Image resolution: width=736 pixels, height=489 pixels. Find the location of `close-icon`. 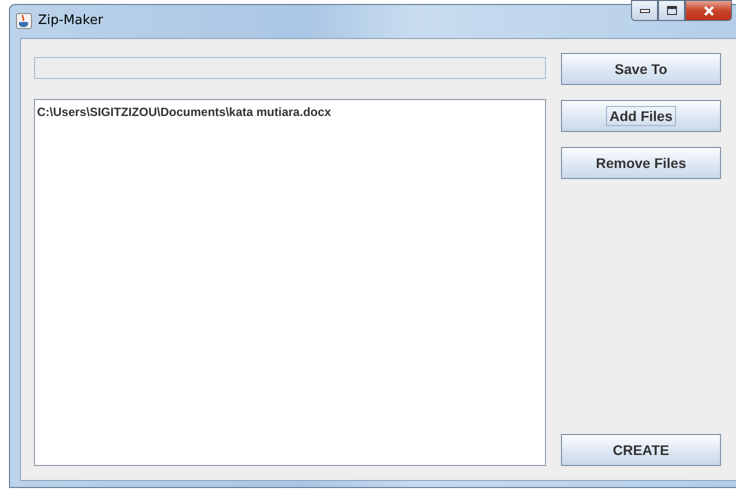

close-icon is located at coordinates (708, 11).